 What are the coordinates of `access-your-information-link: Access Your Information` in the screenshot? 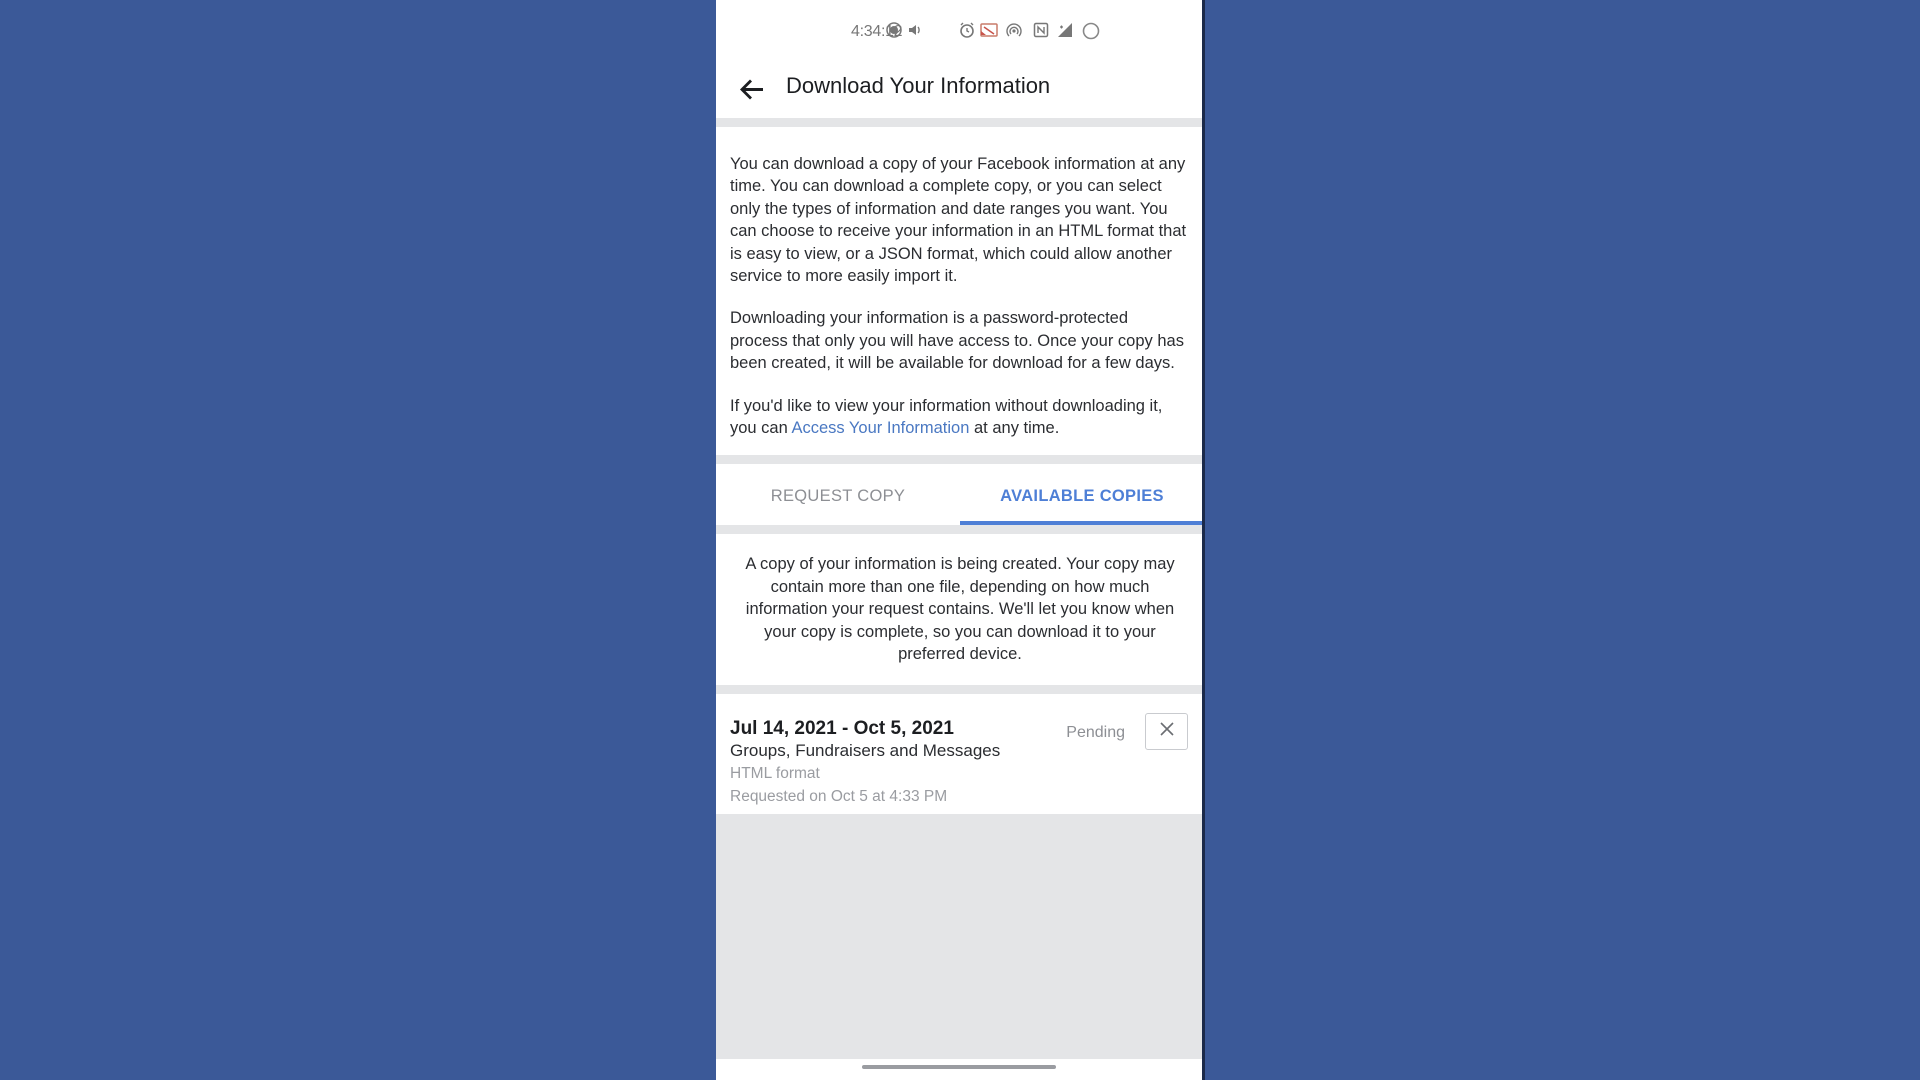 It's located at (880, 428).